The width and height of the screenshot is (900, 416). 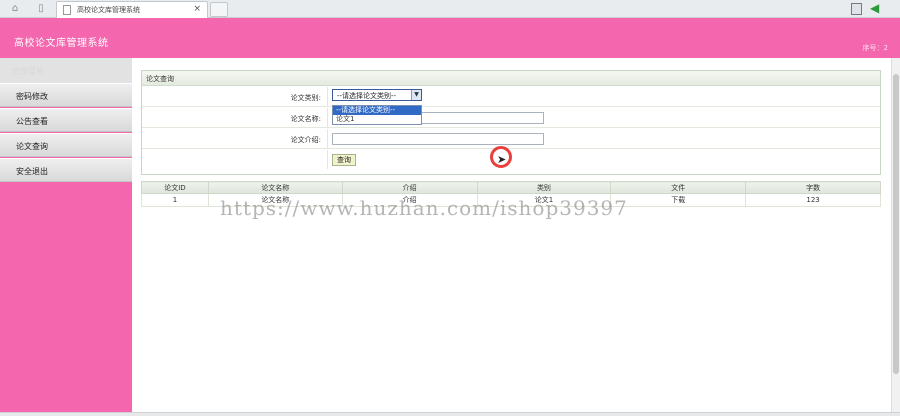 What do you see at coordinates (544, 187) in the screenshot?
I see `column-header: 类别` at bounding box center [544, 187].